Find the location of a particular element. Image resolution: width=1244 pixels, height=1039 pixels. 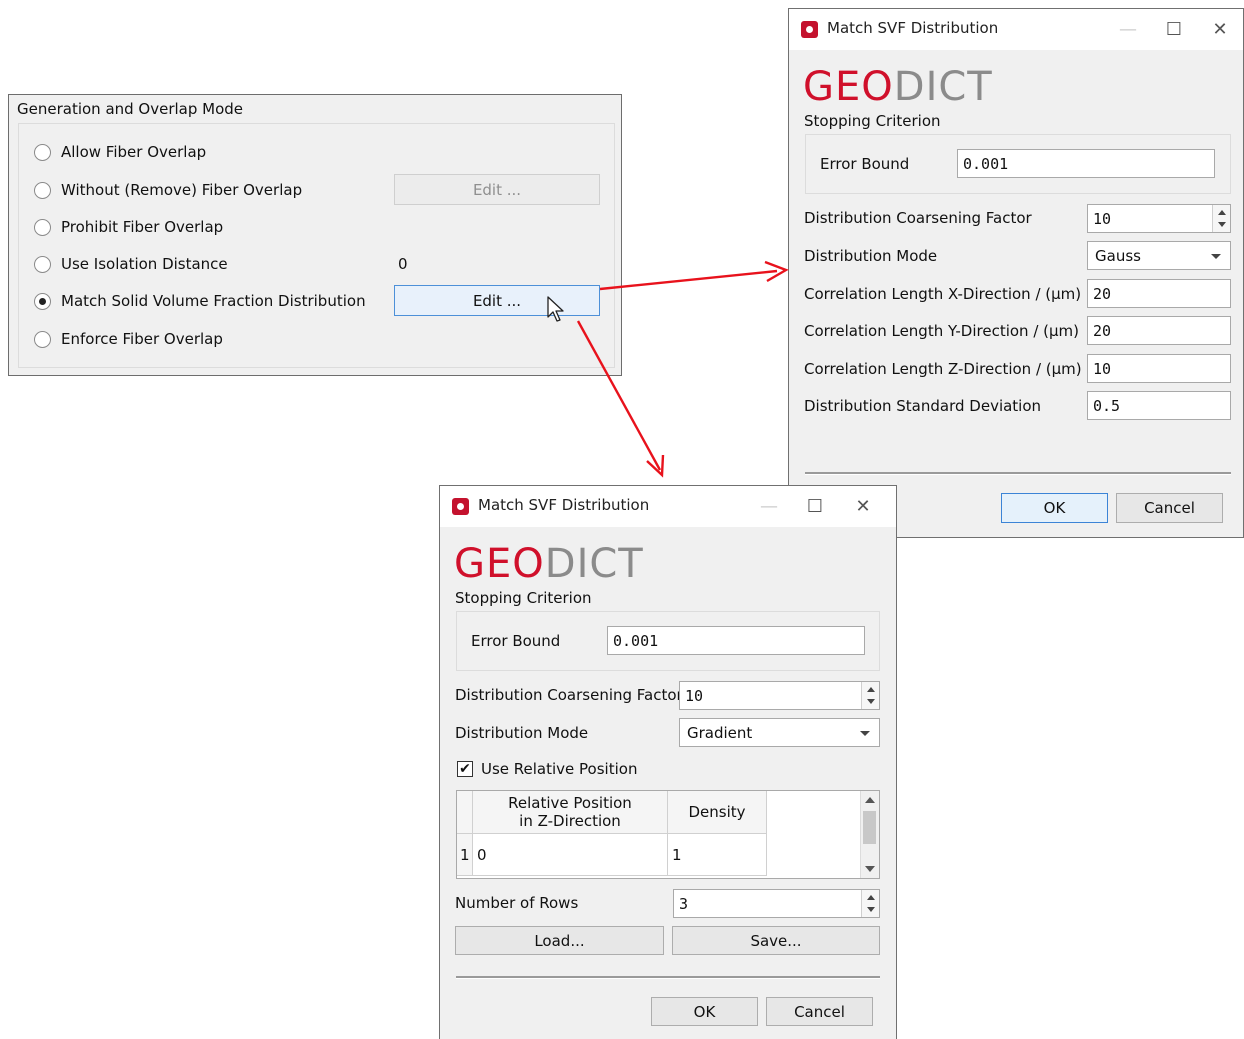

arrowhead-icon is located at coordinates (655, 466).